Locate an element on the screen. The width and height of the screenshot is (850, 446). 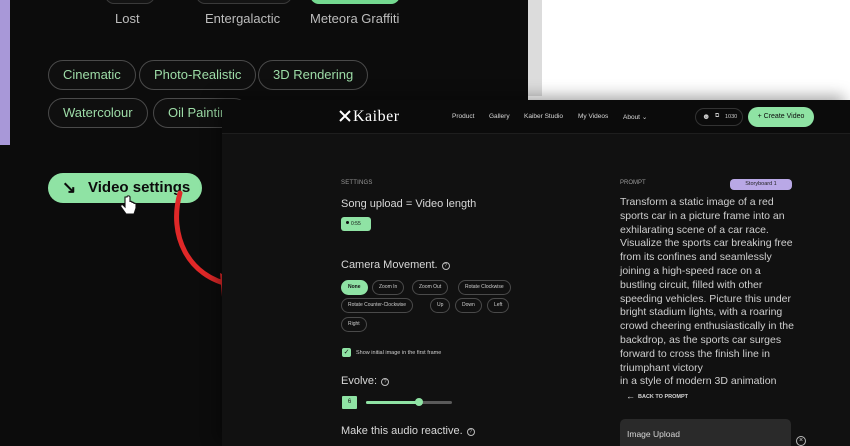
prompt-line: crowd cheering enthusiastically in the is located at coordinates (707, 326).